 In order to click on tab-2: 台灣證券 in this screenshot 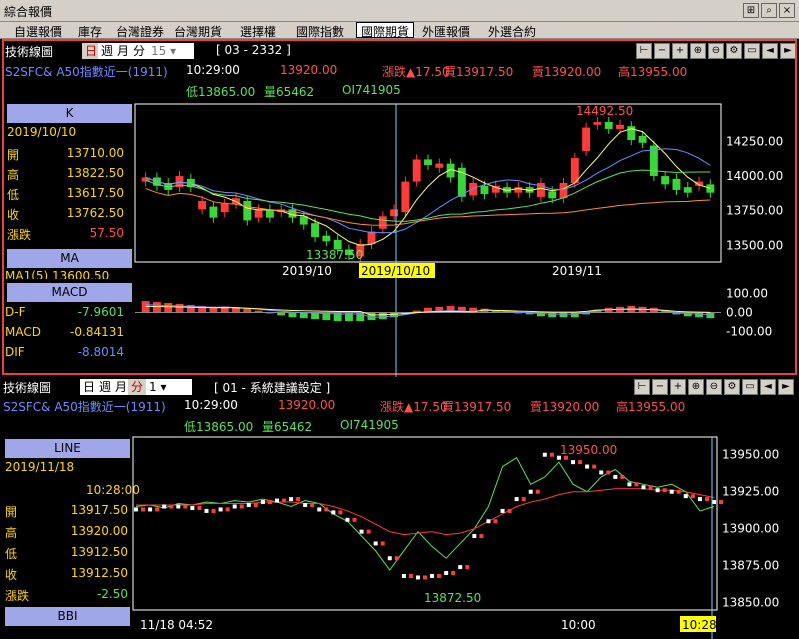, I will do `click(140, 31)`.